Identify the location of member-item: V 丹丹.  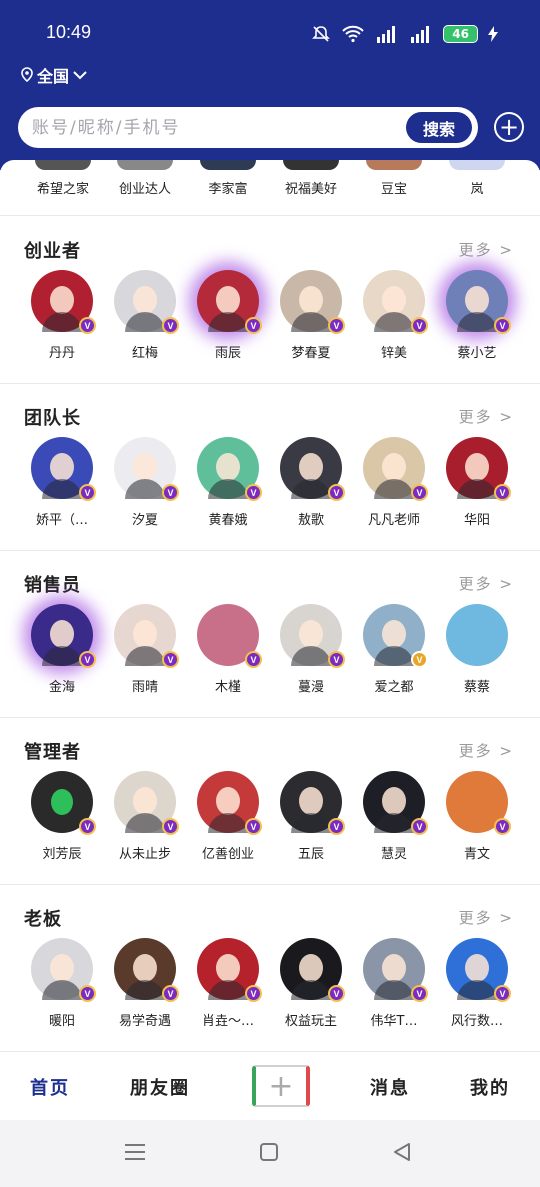
(62, 315).